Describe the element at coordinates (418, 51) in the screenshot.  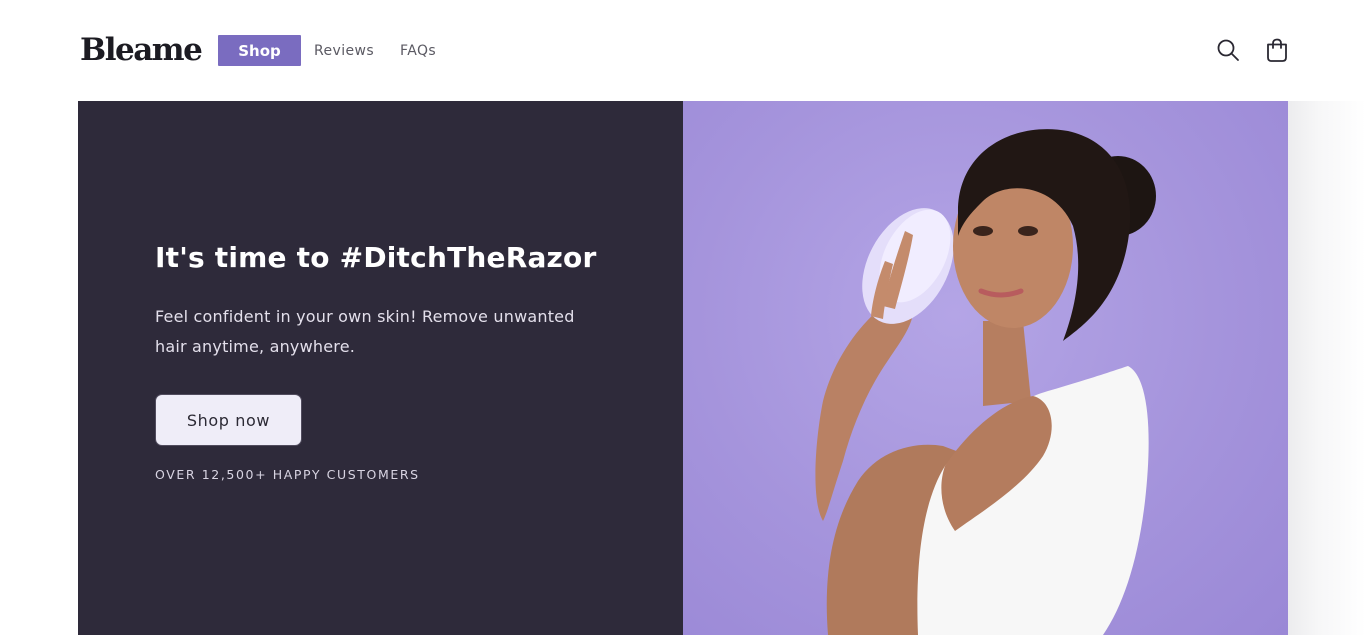
I see `nav-faqs-link: FAQs` at that location.